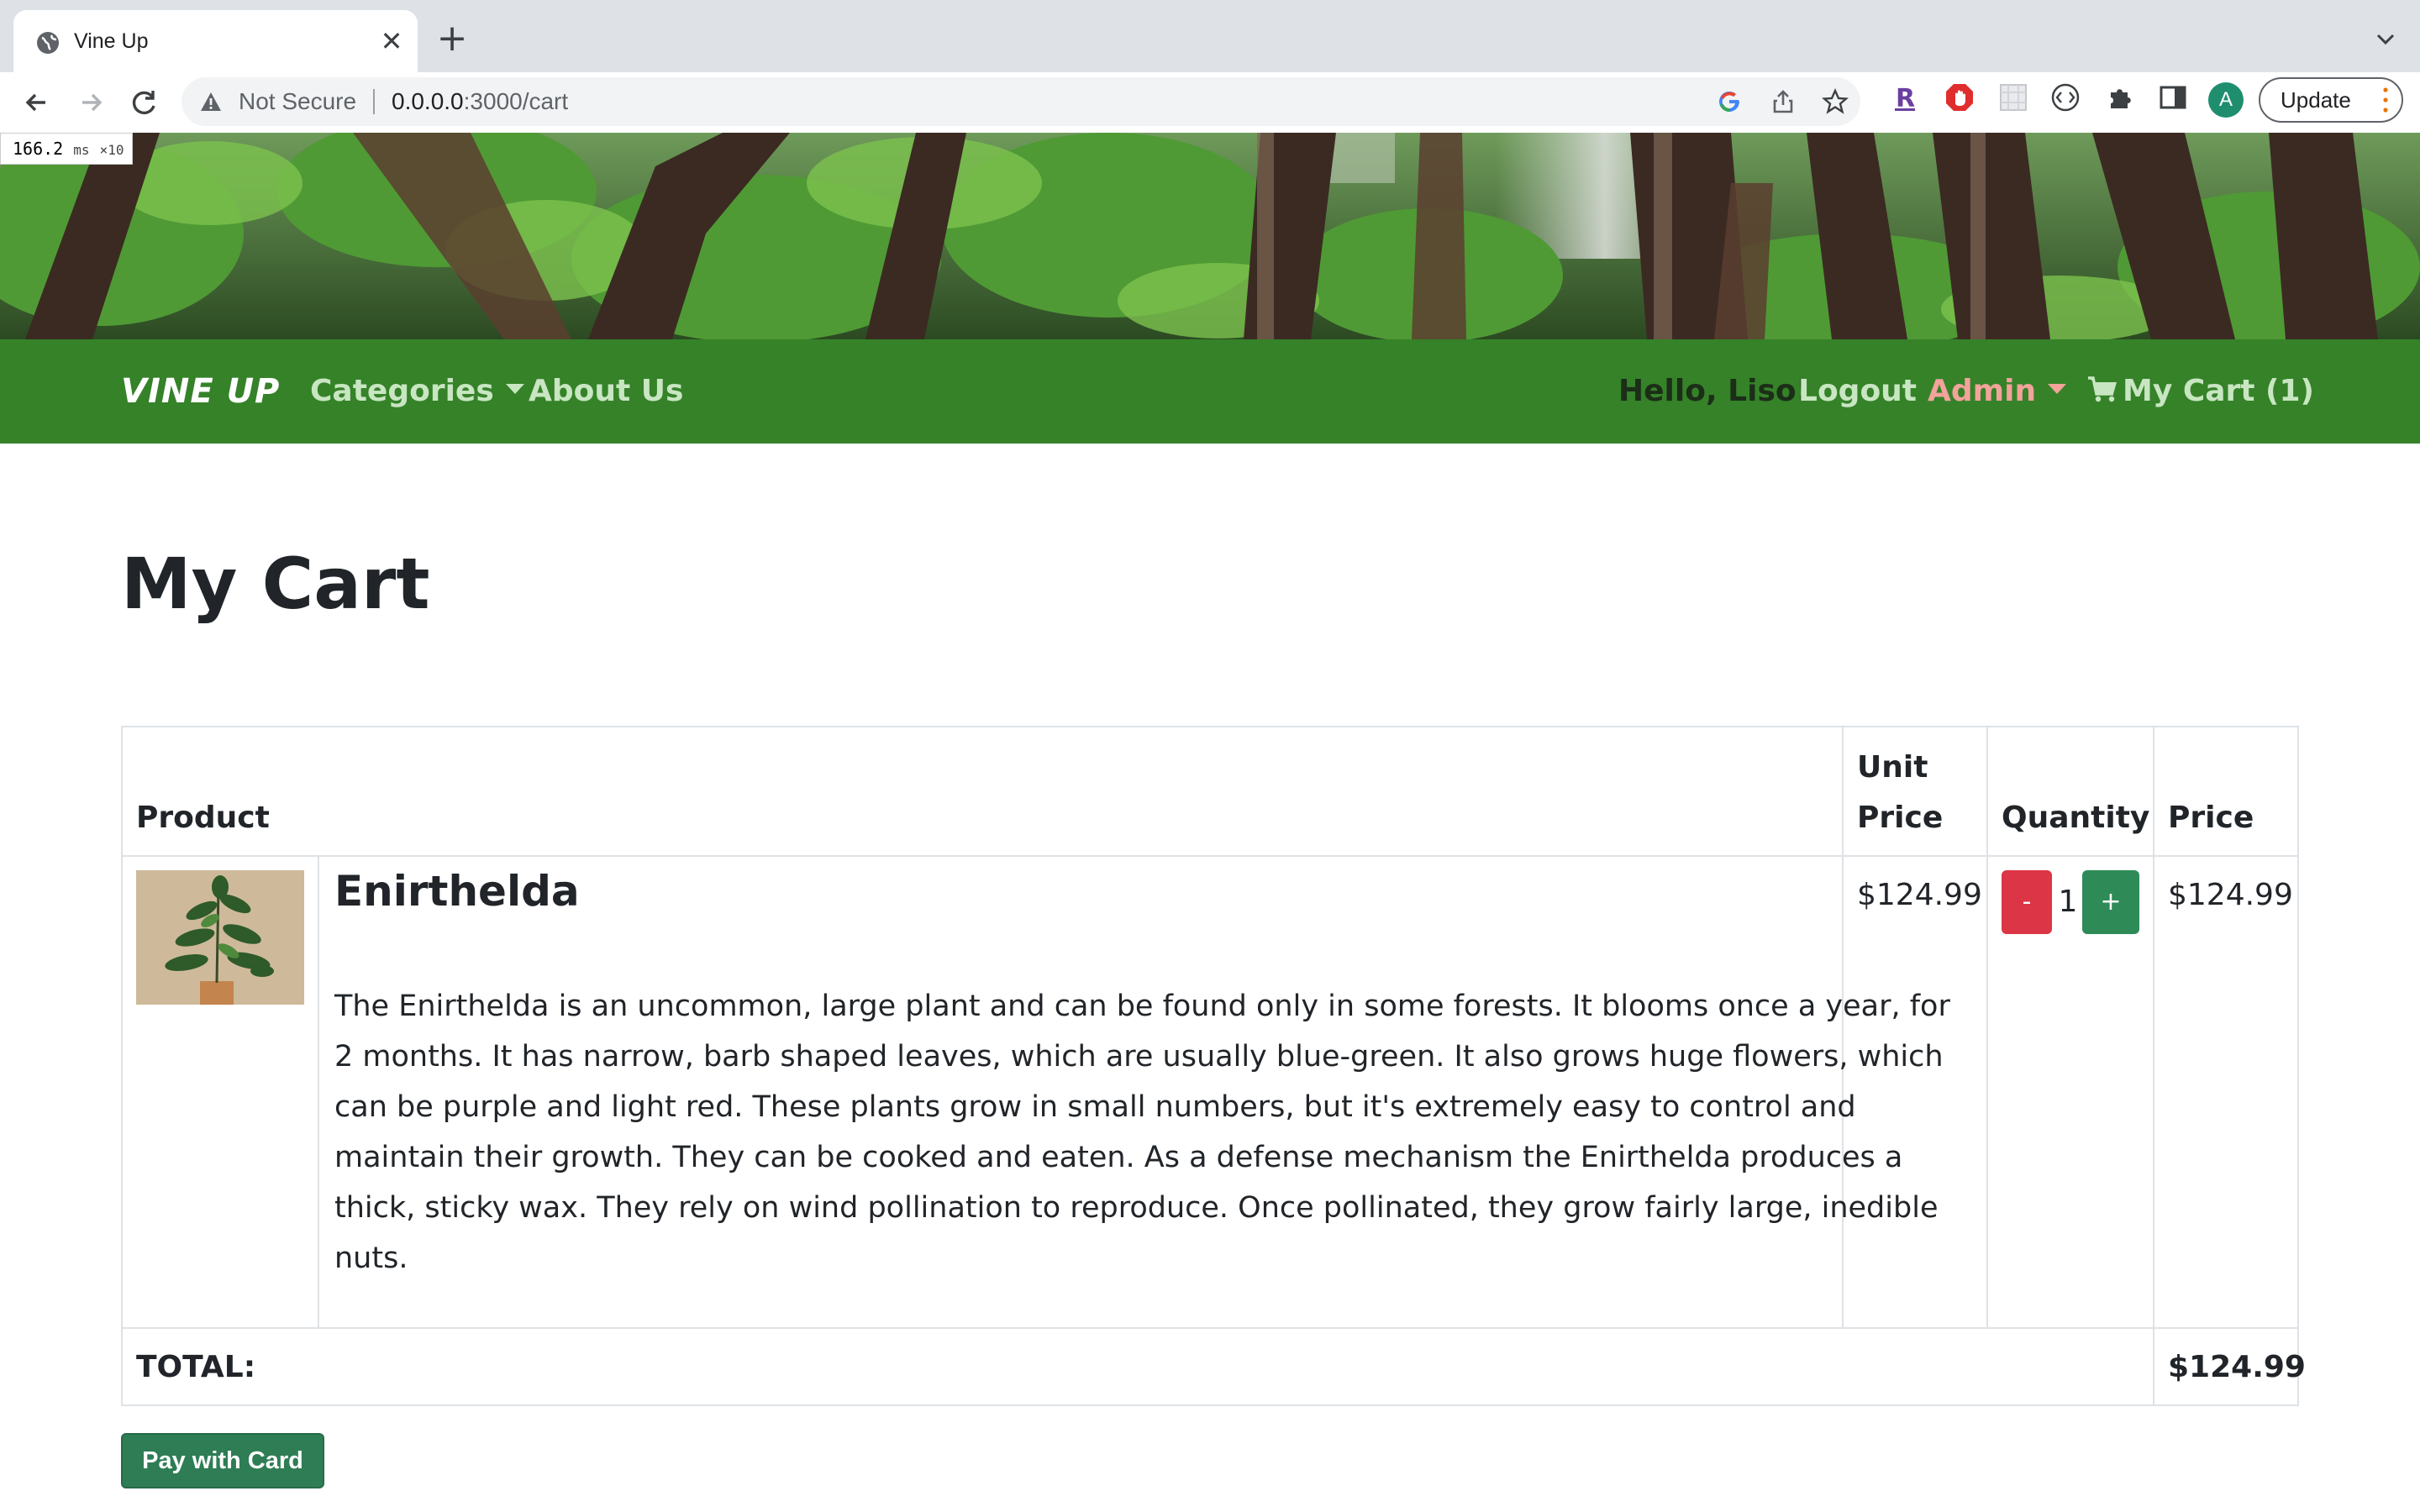  What do you see at coordinates (38, 149) in the screenshot?
I see `render-time-value: 166.2` at bounding box center [38, 149].